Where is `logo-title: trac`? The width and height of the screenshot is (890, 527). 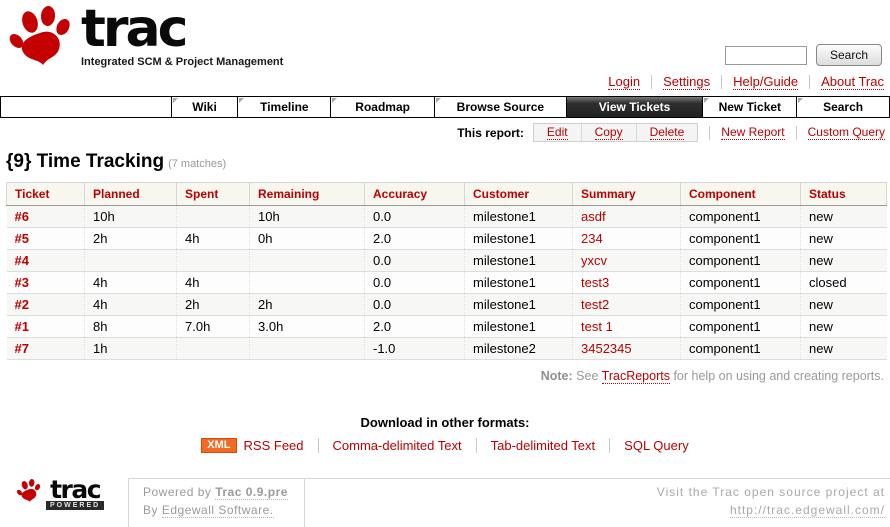 logo-title: trac is located at coordinates (134, 29).